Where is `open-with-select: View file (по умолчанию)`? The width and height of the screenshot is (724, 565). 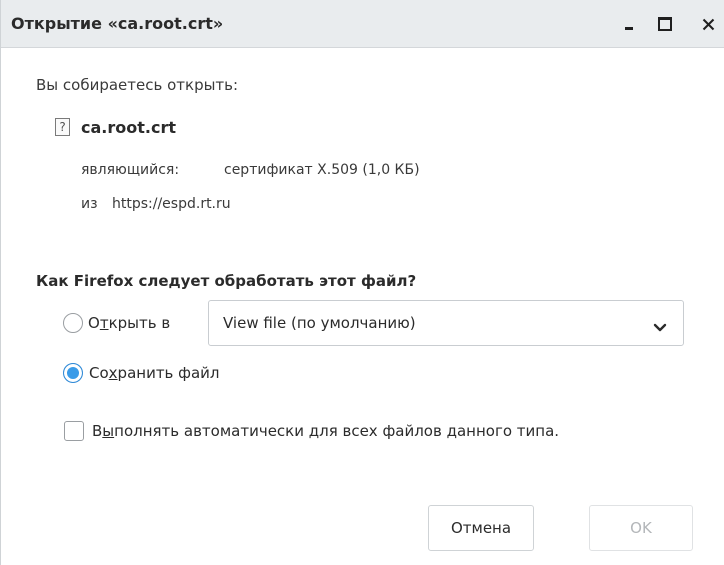 open-with-select: View file (по умолчанию) is located at coordinates (446, 323).